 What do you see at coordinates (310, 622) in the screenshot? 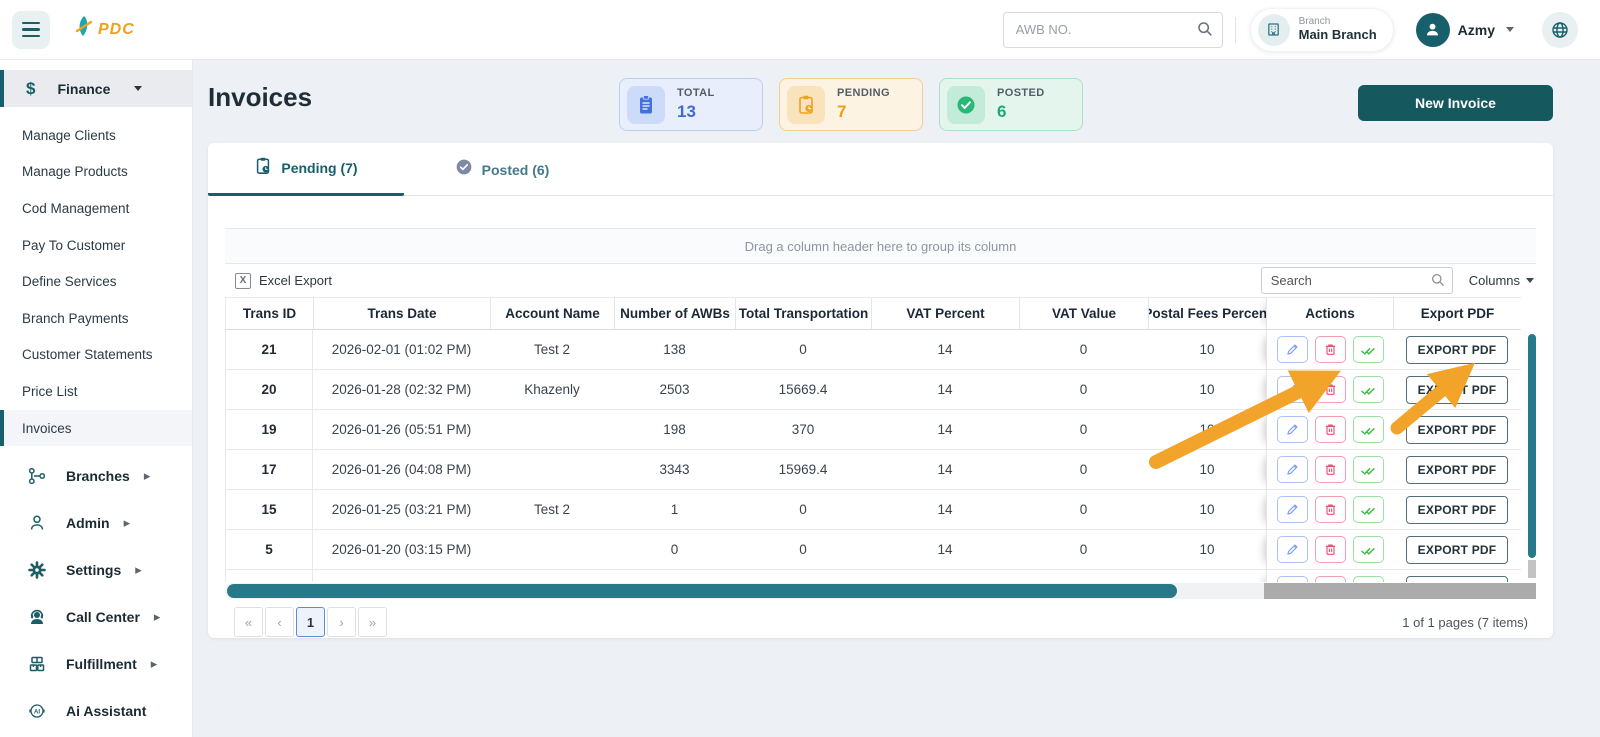
I see `page-1-button: 1` at bounding box center [310, 622].